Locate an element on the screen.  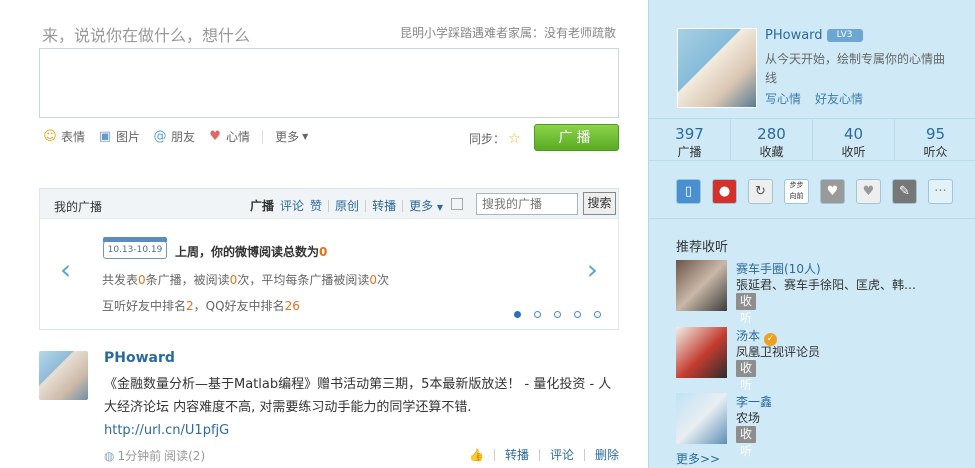
stat-text: 次 is located at coordinates (382, 280).